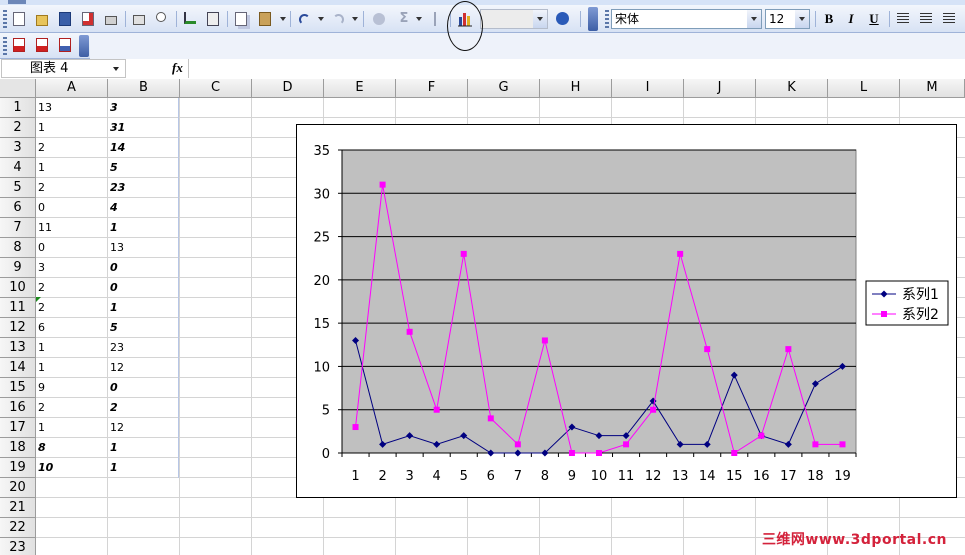 This screenshot has width=965, height=555. I want to click on cell-b4: 5, so click(143, 168).